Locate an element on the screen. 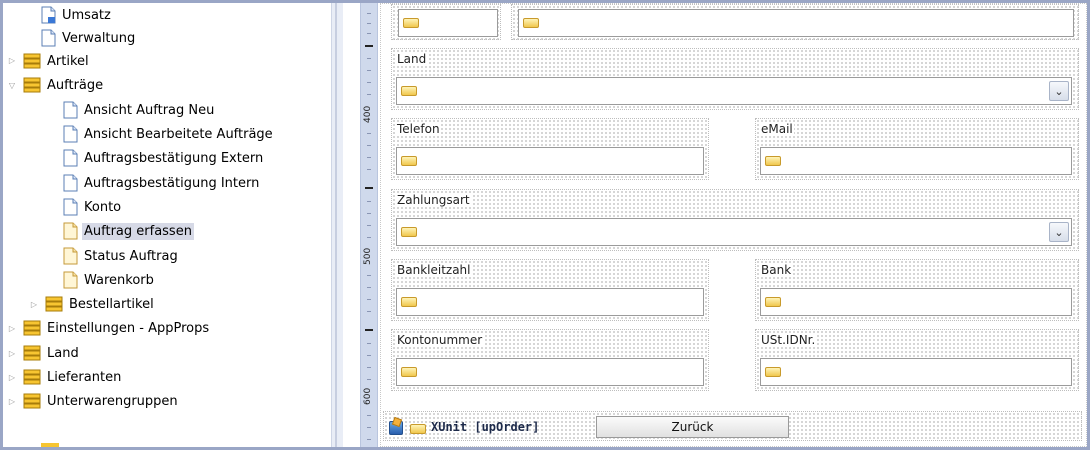  collapse-arrow-icon: ▽ is located at coordinates (12, 85).